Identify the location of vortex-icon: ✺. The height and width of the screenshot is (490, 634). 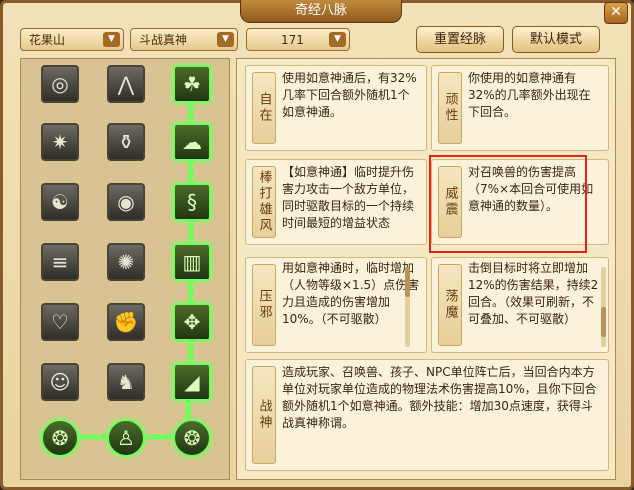
(126, 262).